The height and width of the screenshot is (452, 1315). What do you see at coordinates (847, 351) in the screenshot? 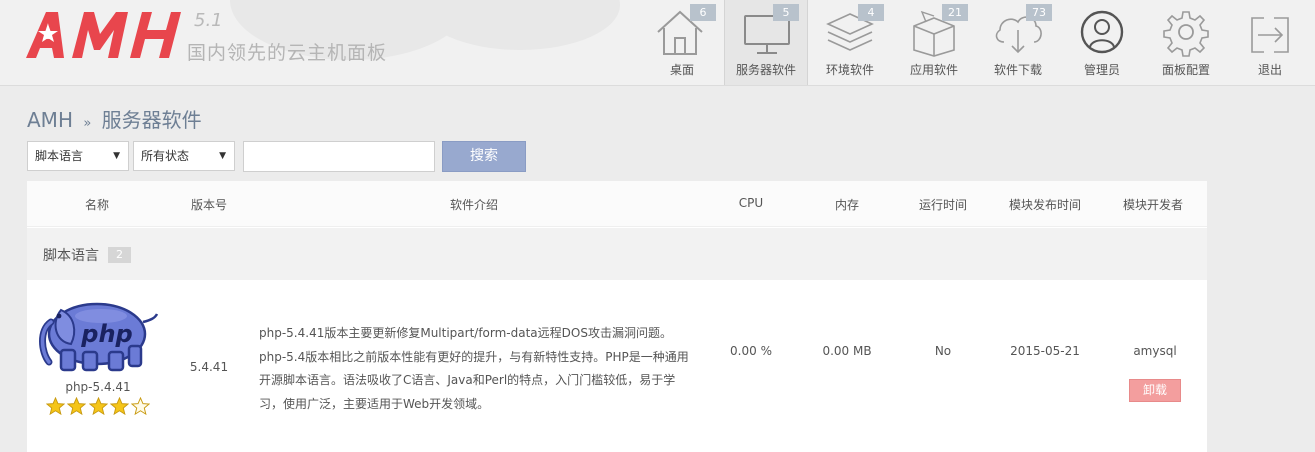
I see `memory-usage: 0.00 MB` at bounding box center [847, 351].